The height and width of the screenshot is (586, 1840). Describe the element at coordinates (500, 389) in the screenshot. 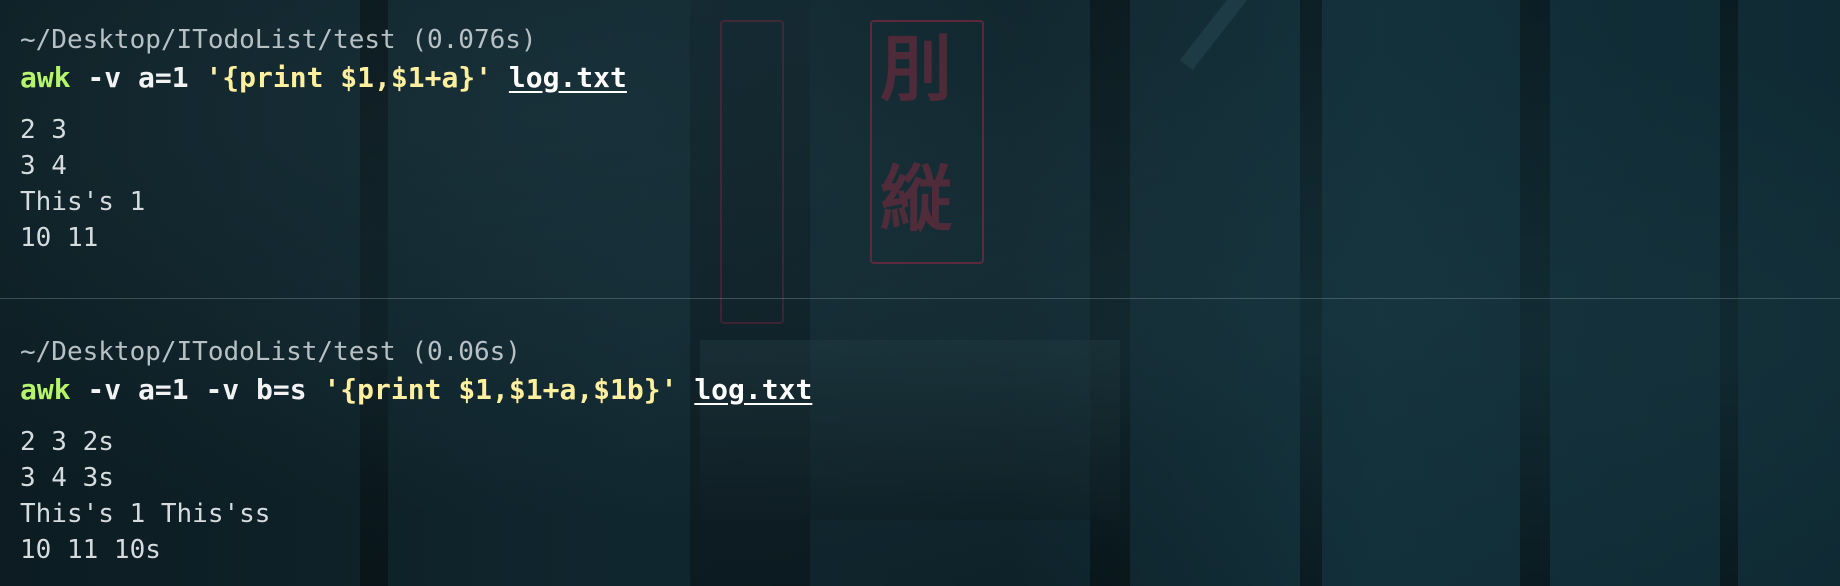

I see `command-script: '{print $1,$1+a,$1b}'` at that location.